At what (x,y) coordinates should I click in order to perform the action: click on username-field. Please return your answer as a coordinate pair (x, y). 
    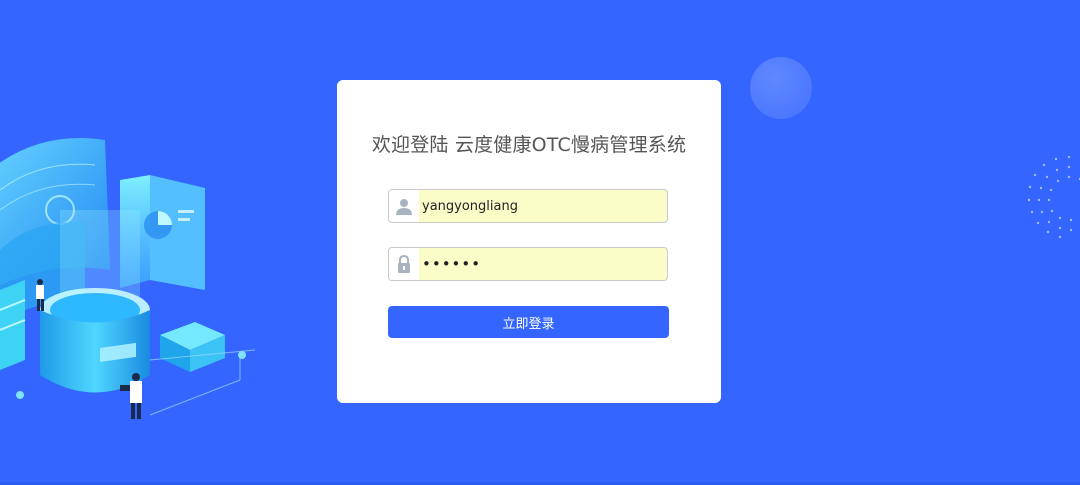
    Looking at the image, I should click on (528, 206).